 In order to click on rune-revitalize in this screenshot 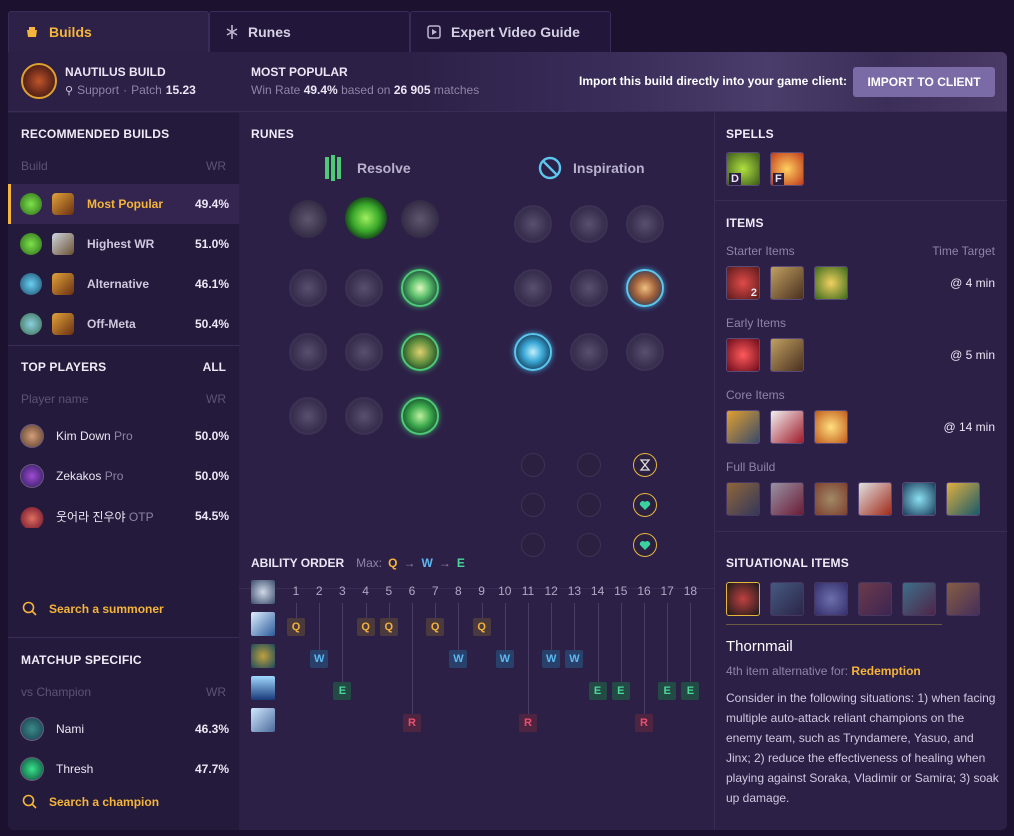, I will do `click(364, 416)`.